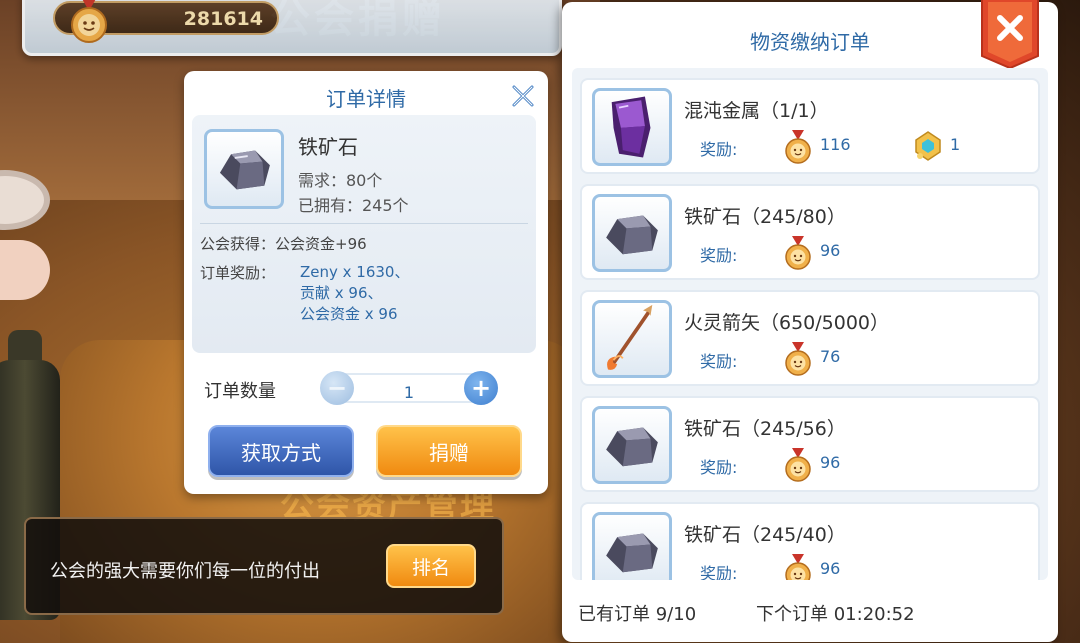  Describe the element at coordinates (765, 217) in the screenshot. I see `order-name: 铁矿石（245/80）` at that location.